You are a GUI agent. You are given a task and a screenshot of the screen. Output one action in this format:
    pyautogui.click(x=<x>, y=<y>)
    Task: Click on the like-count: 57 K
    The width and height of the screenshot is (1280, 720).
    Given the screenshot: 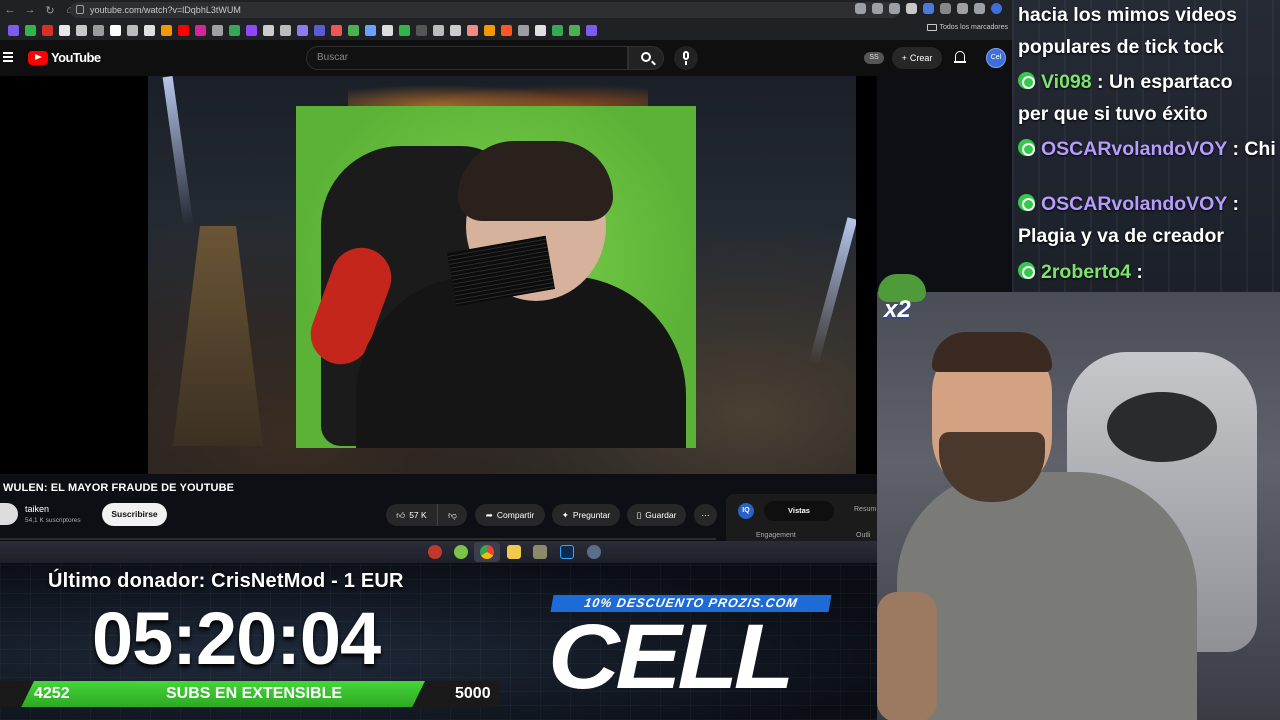 What is the action you would take?
    pyautogui.click(x=418, y=515)
    